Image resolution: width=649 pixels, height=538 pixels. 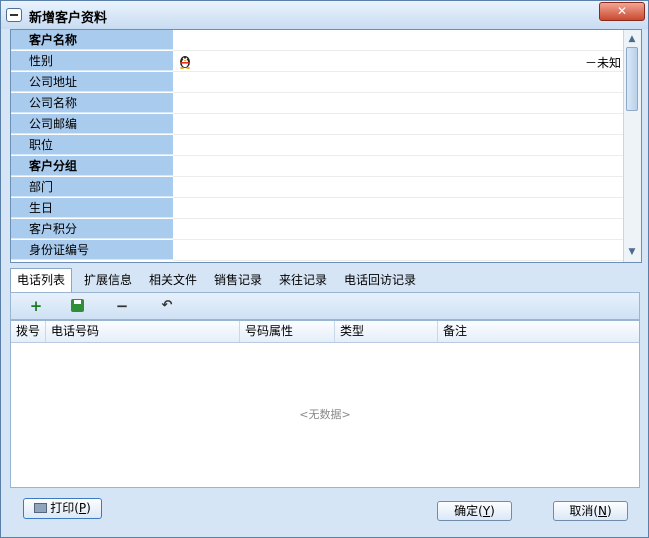 I want to click on tab-extended-info: 扩展信息, so click(x=108, y=280).